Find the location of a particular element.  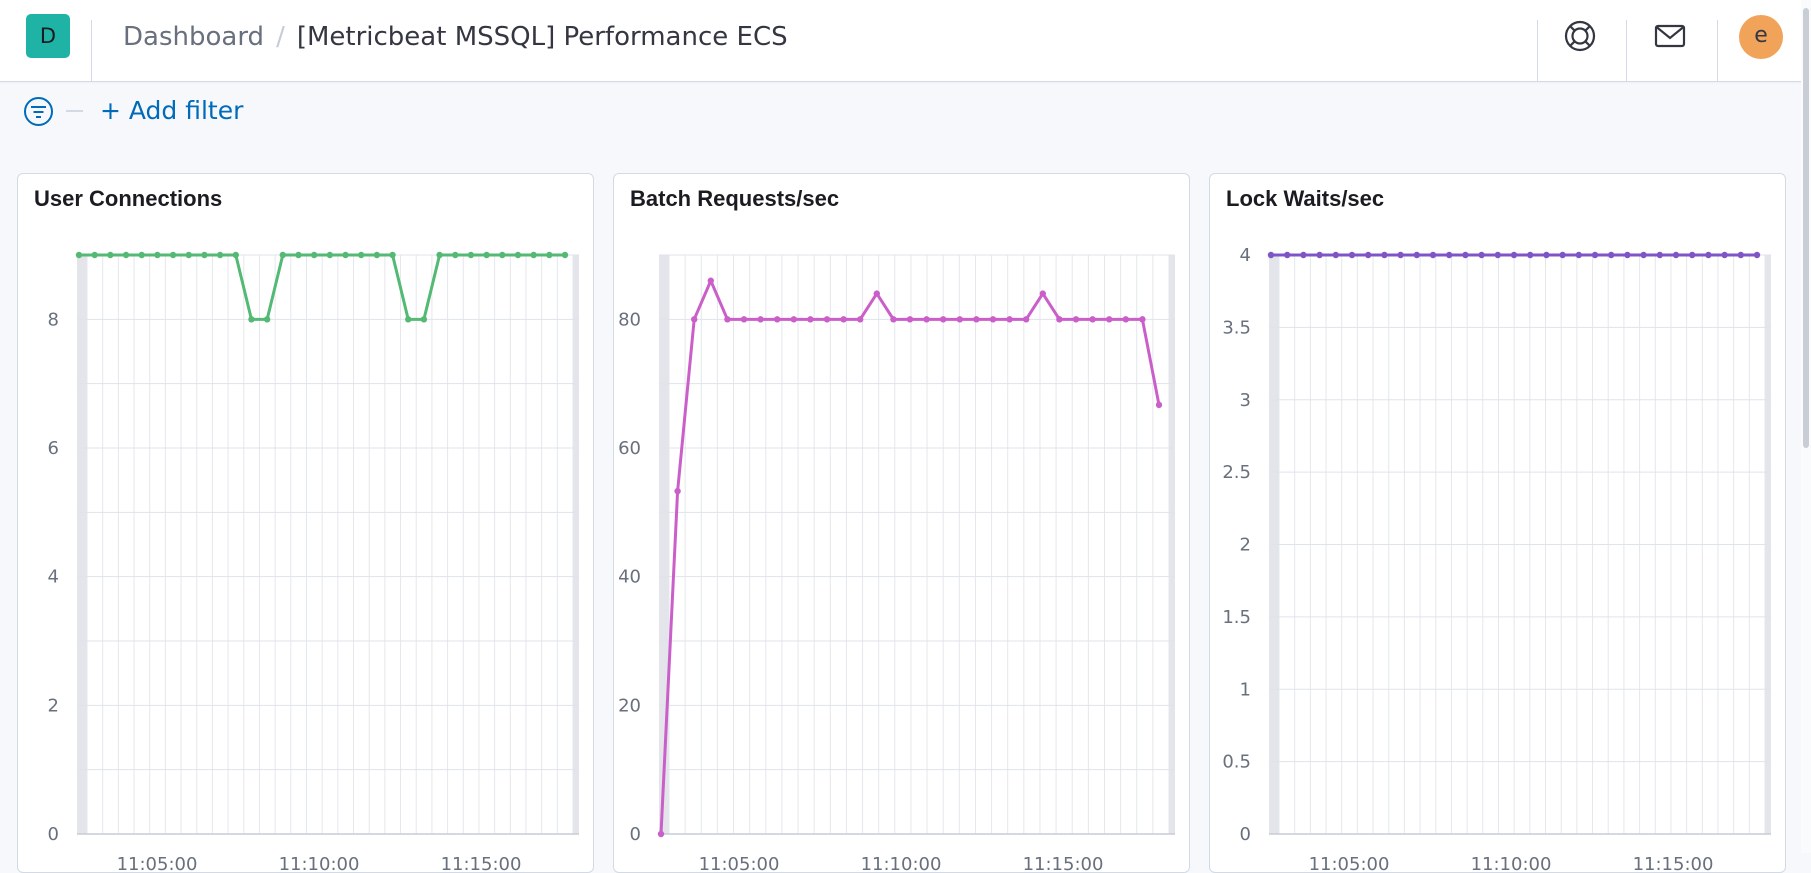

mail-icon is located at coordinates (1670, 36).